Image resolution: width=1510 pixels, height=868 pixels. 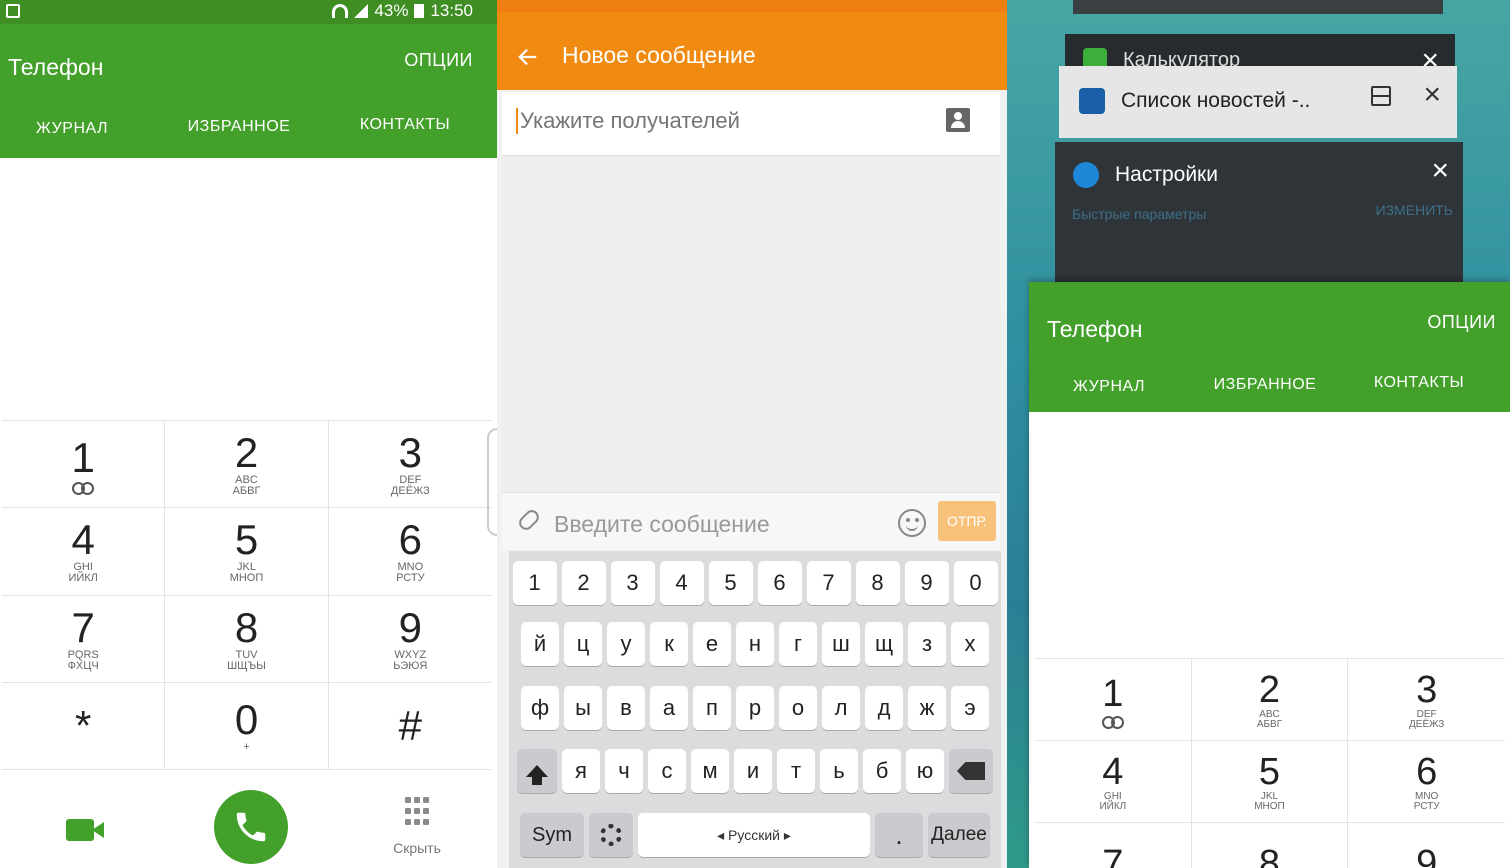 What do you see at coordinates (84, 726) in the screenshot?
I see `dial-key: *` at bounding box center [84, 726].